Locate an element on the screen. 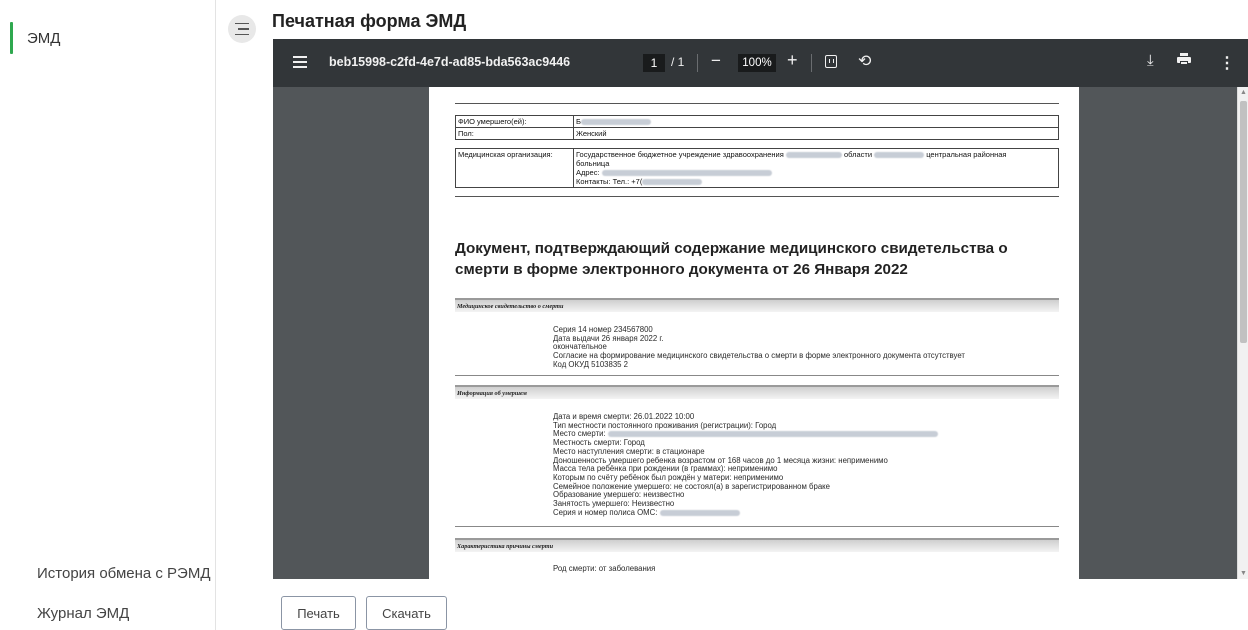 Image resolution: width=1248 pixels, height=630 pixels. table-key: Медицинская организация: is located at coordinates (515, 168).